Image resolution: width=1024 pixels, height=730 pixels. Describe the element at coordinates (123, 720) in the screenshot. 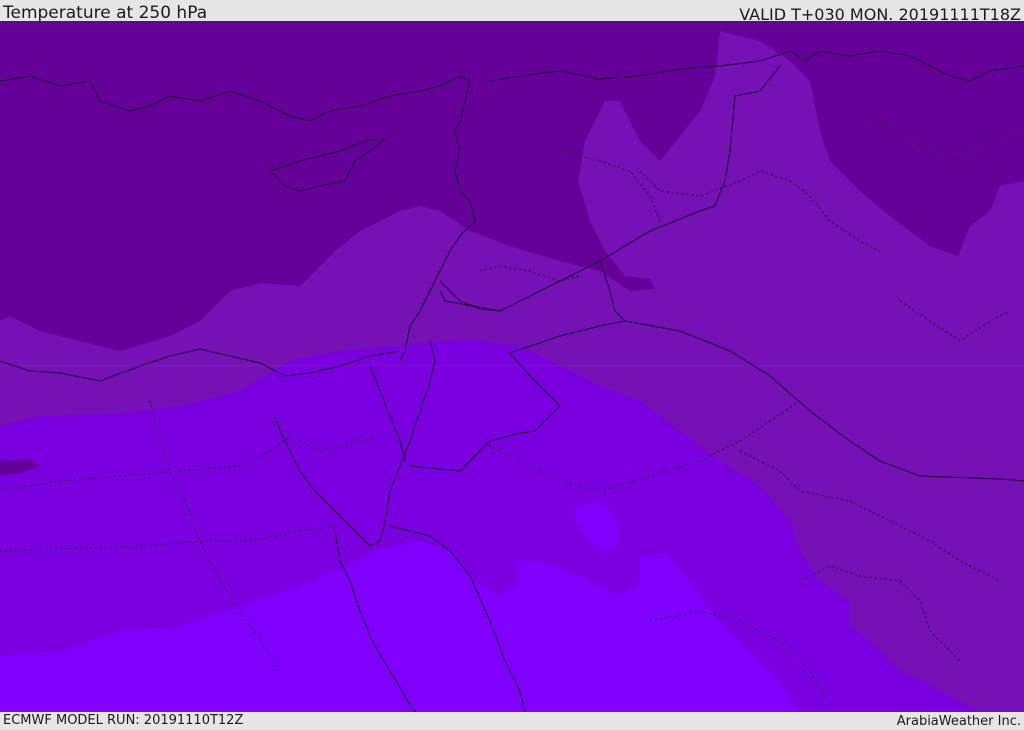

I see `model-run-label: ECMWF MODEL RUN: 20191110T12Z` at that location.